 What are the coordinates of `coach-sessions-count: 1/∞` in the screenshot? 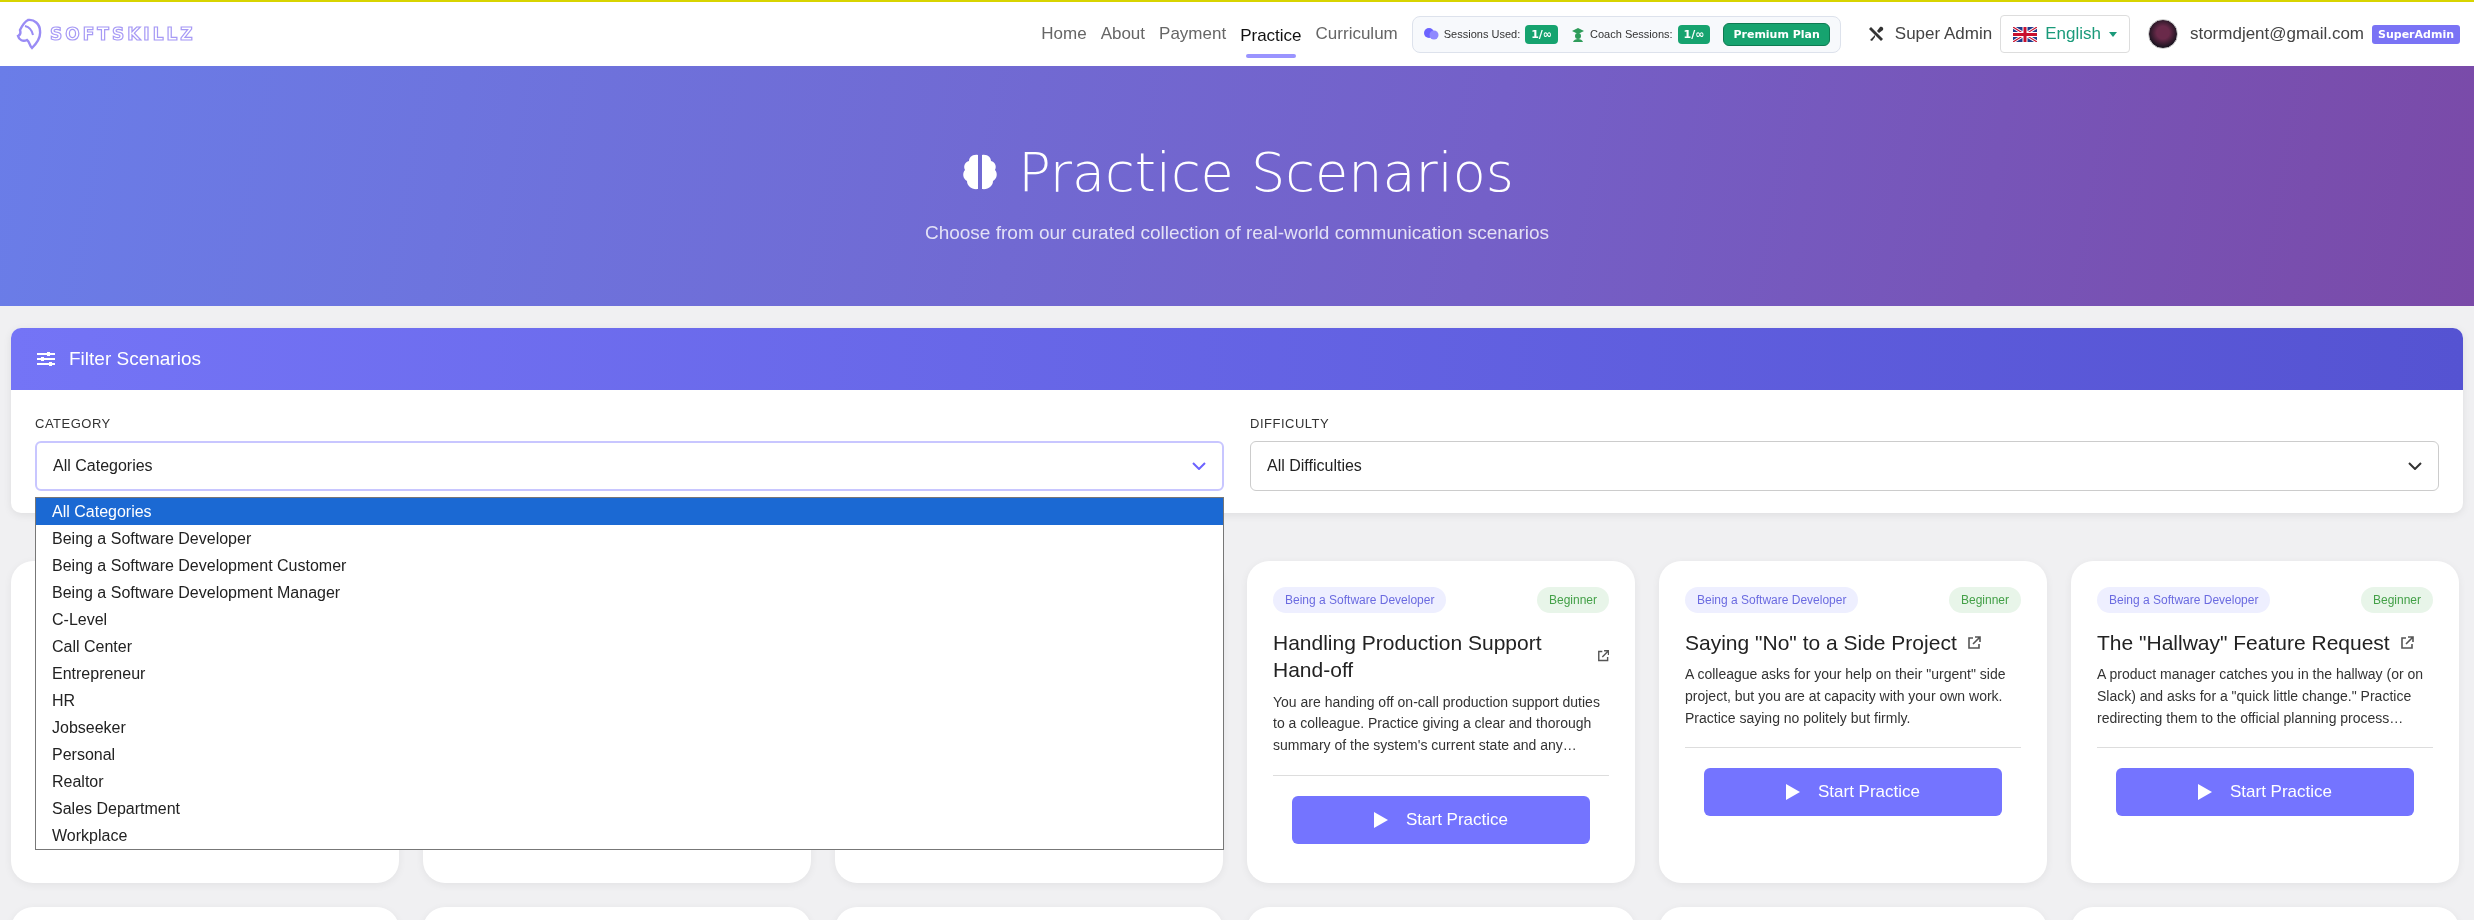 It's located at (1694, 34).